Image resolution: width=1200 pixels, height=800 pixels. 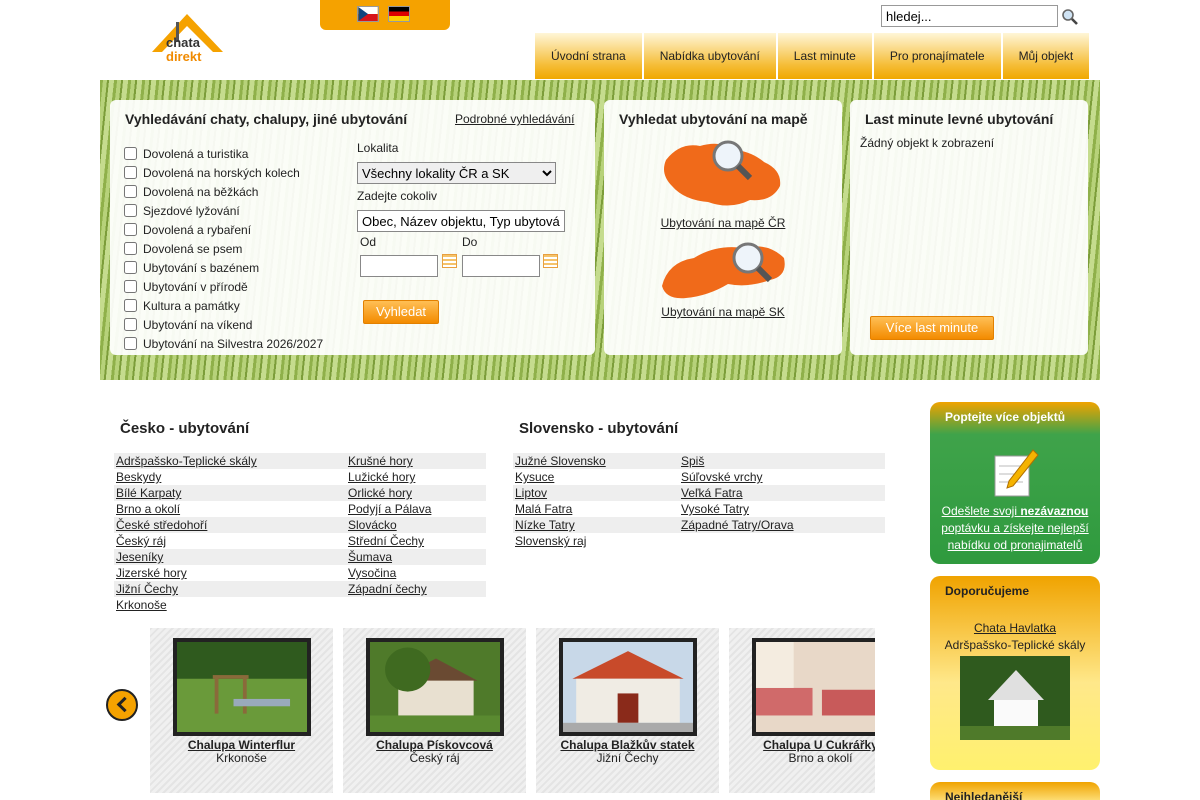 I want to click on region-link: Spiš, so click(x=692, y=461).